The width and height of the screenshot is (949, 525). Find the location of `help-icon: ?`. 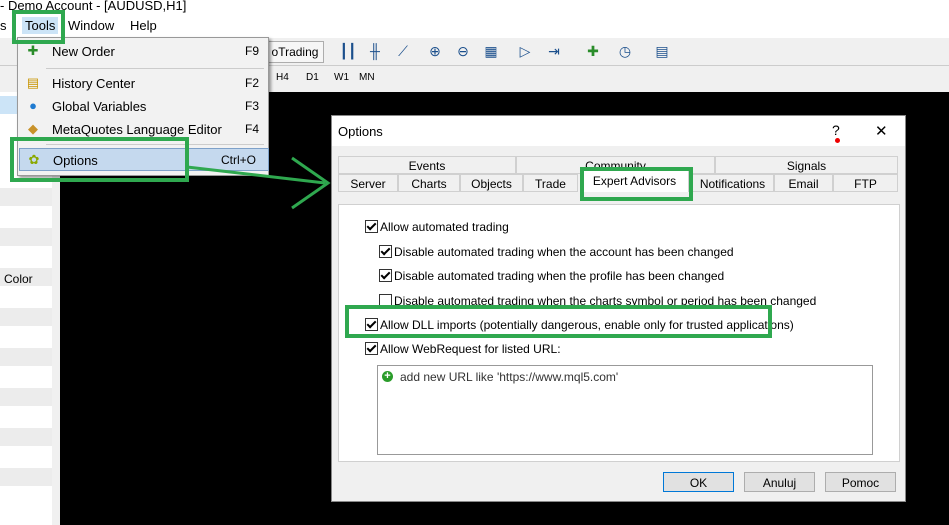

help-icon: ? is located at coordinates (836, 130).